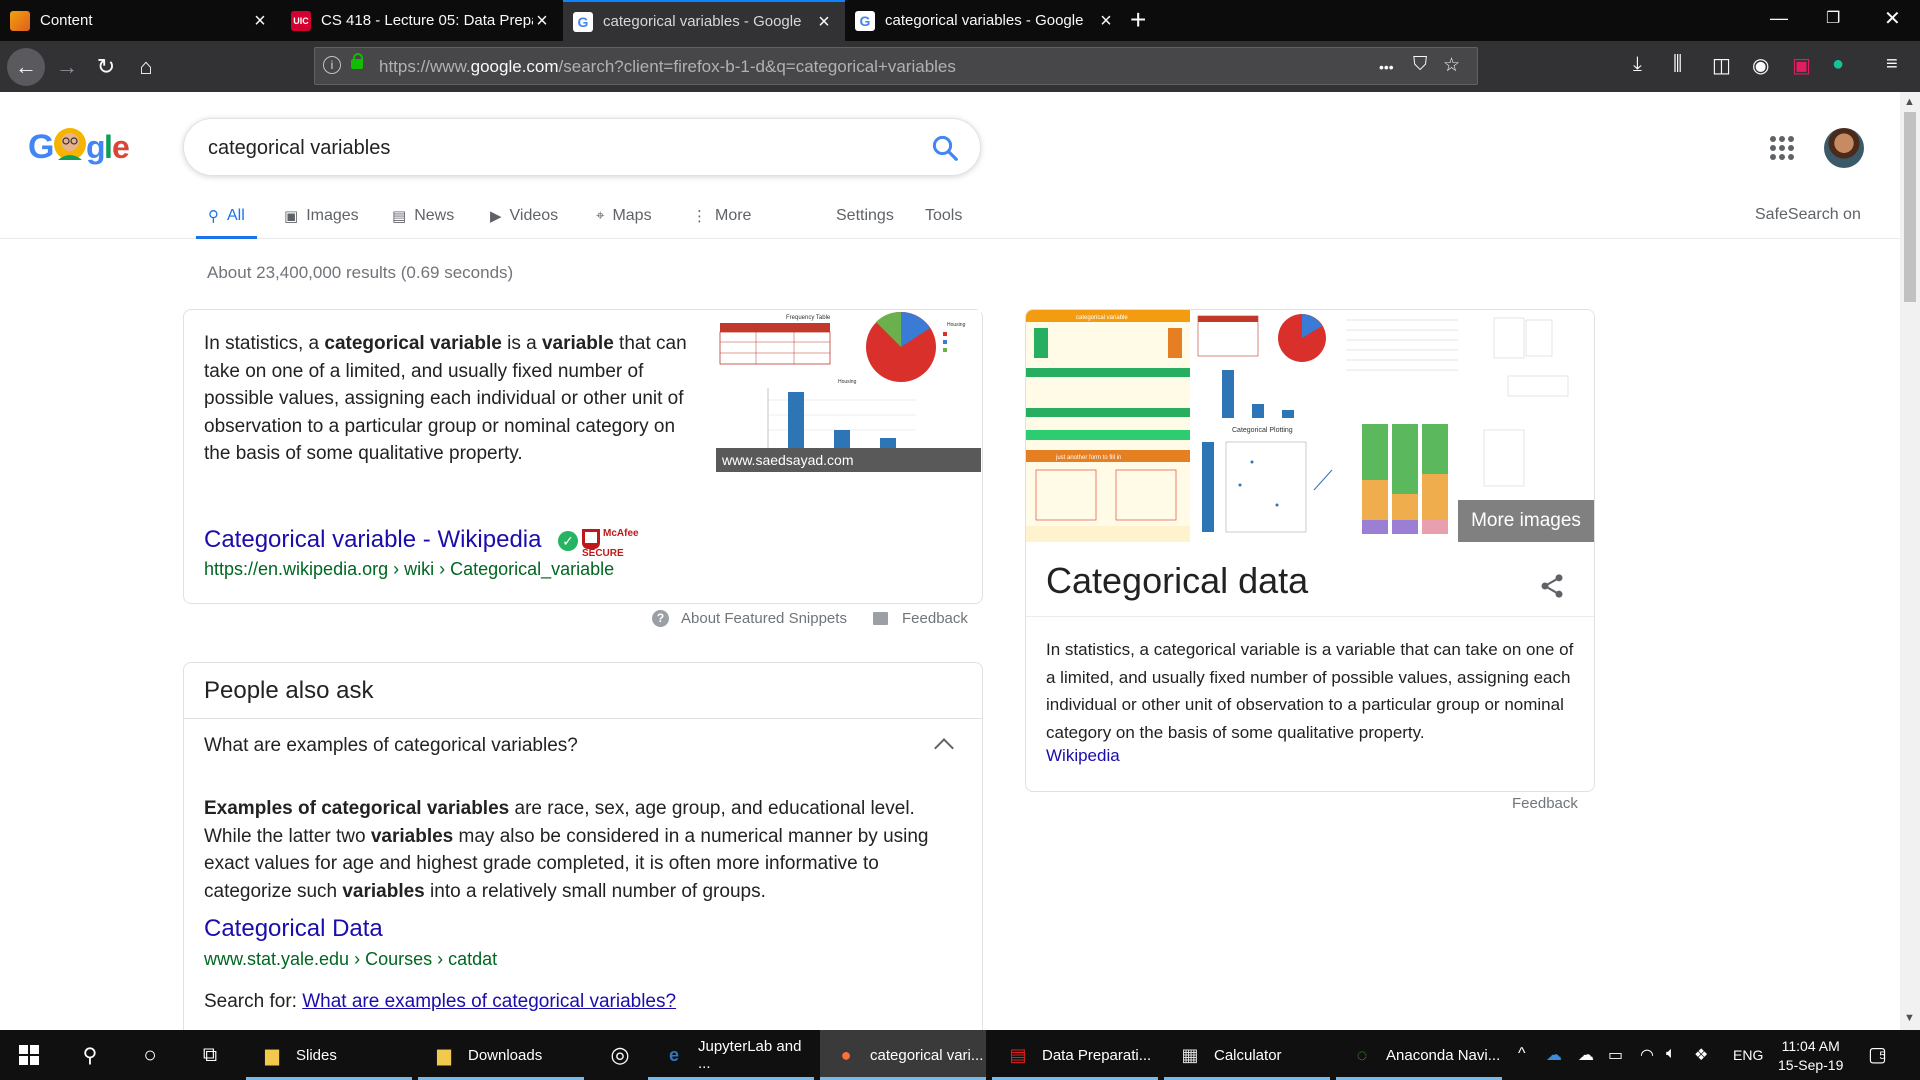 This screenshot has height=1080, width=1920. I want to click on tab-images: ▣ Images, so click(321, 223).